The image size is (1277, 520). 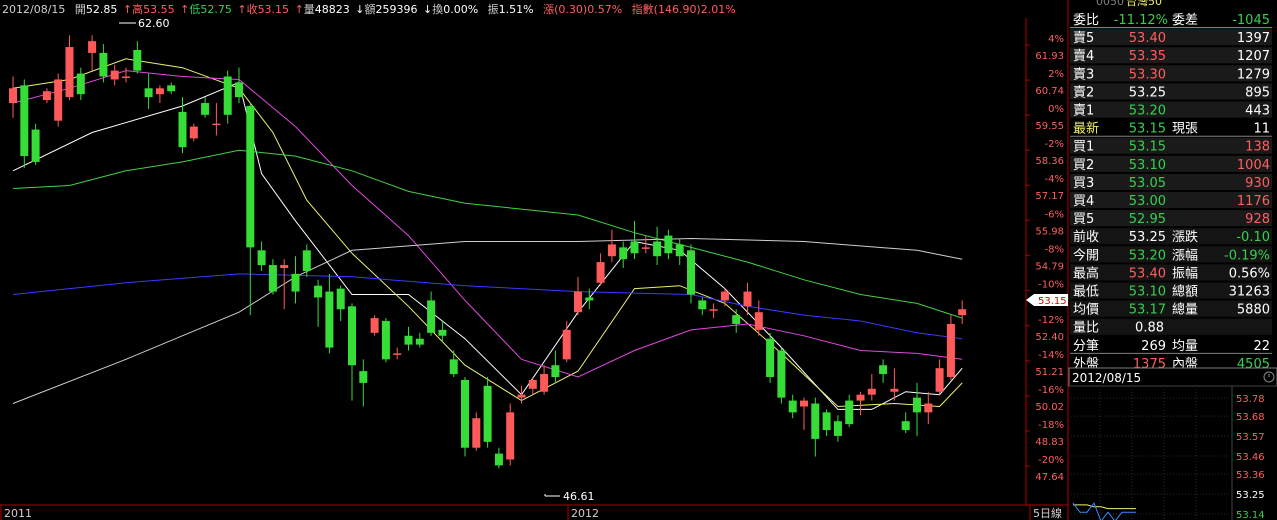 What do you see at coordinates (1086, 328) in the screenshot?
I see `vol-ratio-label: 量比` at bounding box center [1086, 328].